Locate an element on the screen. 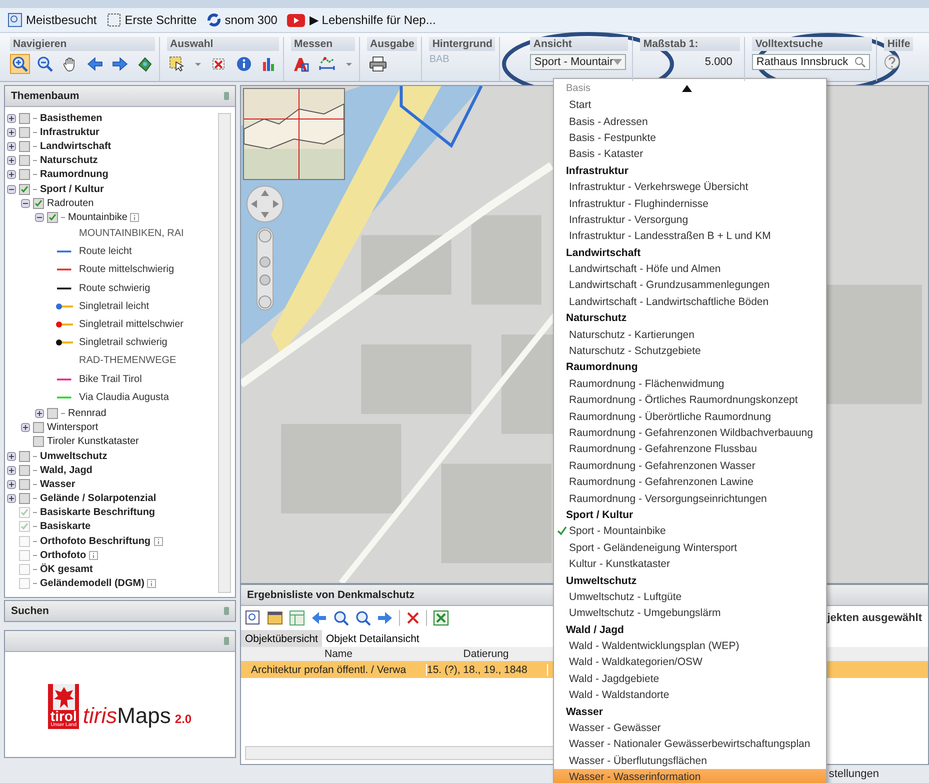  version-label: 2.0 is located at coordinates (183, 720).